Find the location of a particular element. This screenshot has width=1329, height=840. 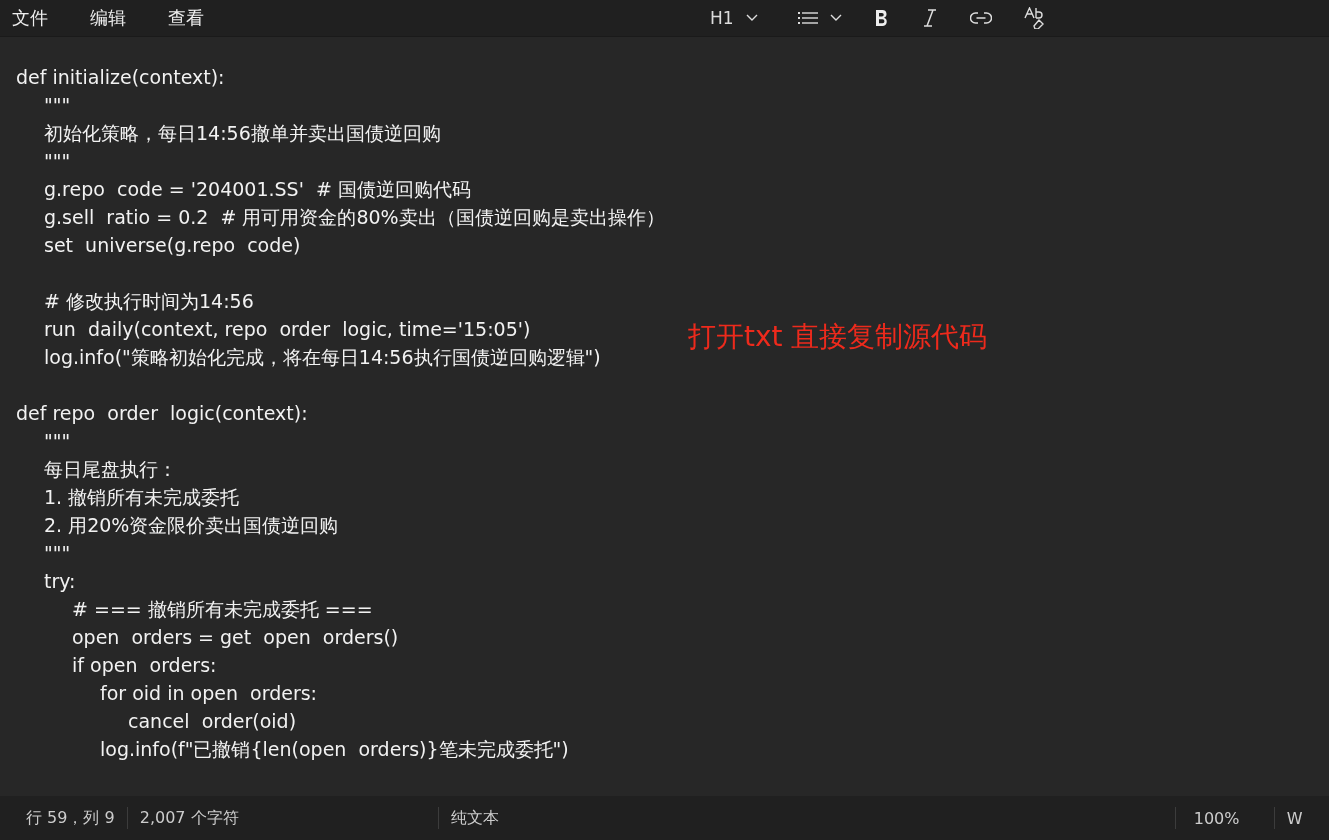

annotation-text: 打开txt 直接复制源代码 is located at coordinates (838, 337).